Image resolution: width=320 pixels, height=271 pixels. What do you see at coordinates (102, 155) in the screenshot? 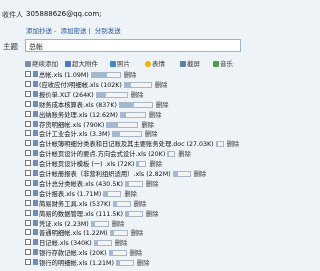
I see `attachment-name-text: 会计帐页设计的要点.方向会式设计.xls (20K)` at bounding box center [102, 155].